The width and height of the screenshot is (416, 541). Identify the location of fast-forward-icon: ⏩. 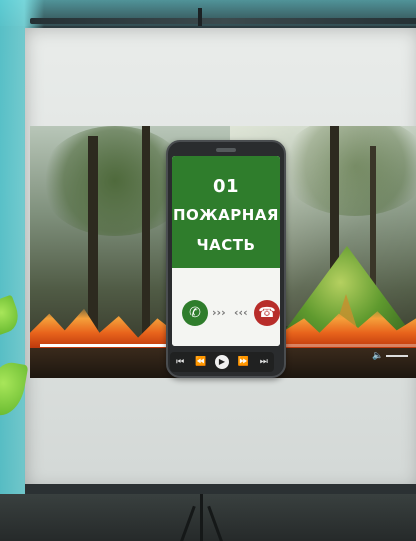
(243, 362).